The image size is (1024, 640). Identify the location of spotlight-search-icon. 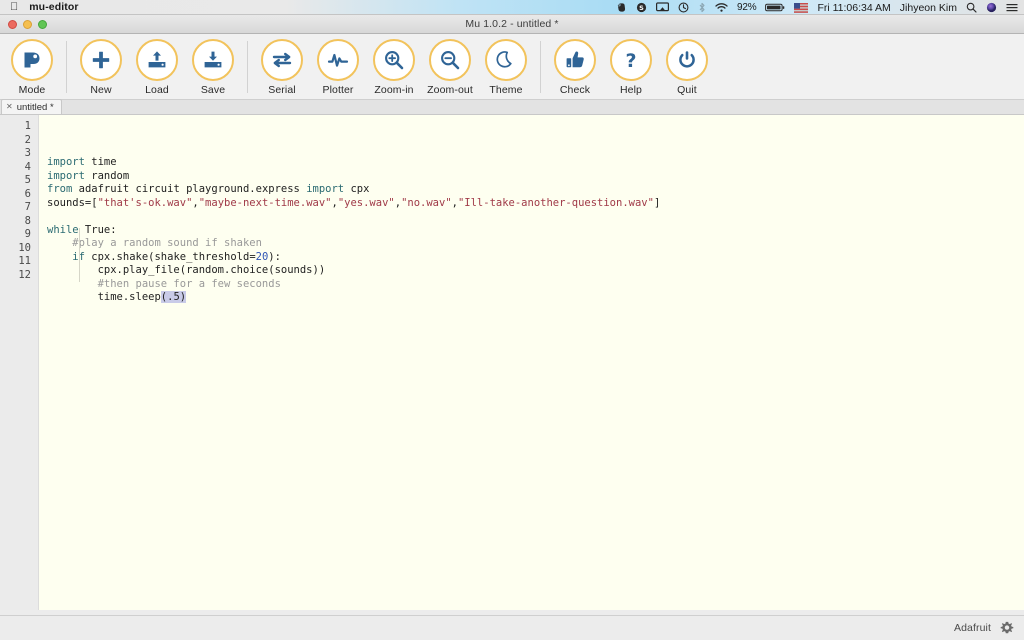
(971, 7).